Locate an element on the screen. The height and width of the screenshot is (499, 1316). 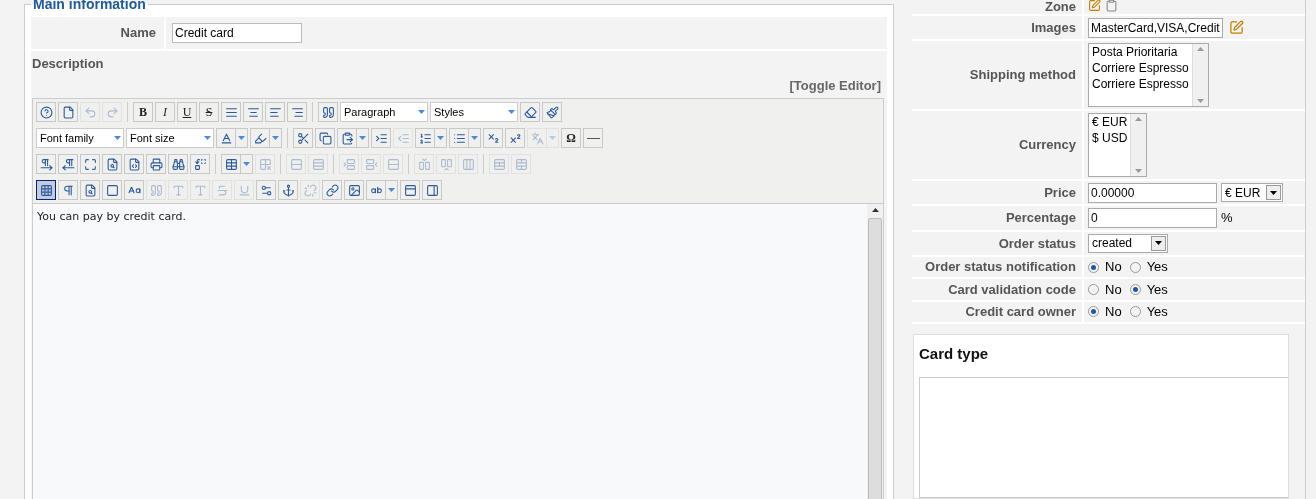
subscript-icon is located at coordinates (493, 138).